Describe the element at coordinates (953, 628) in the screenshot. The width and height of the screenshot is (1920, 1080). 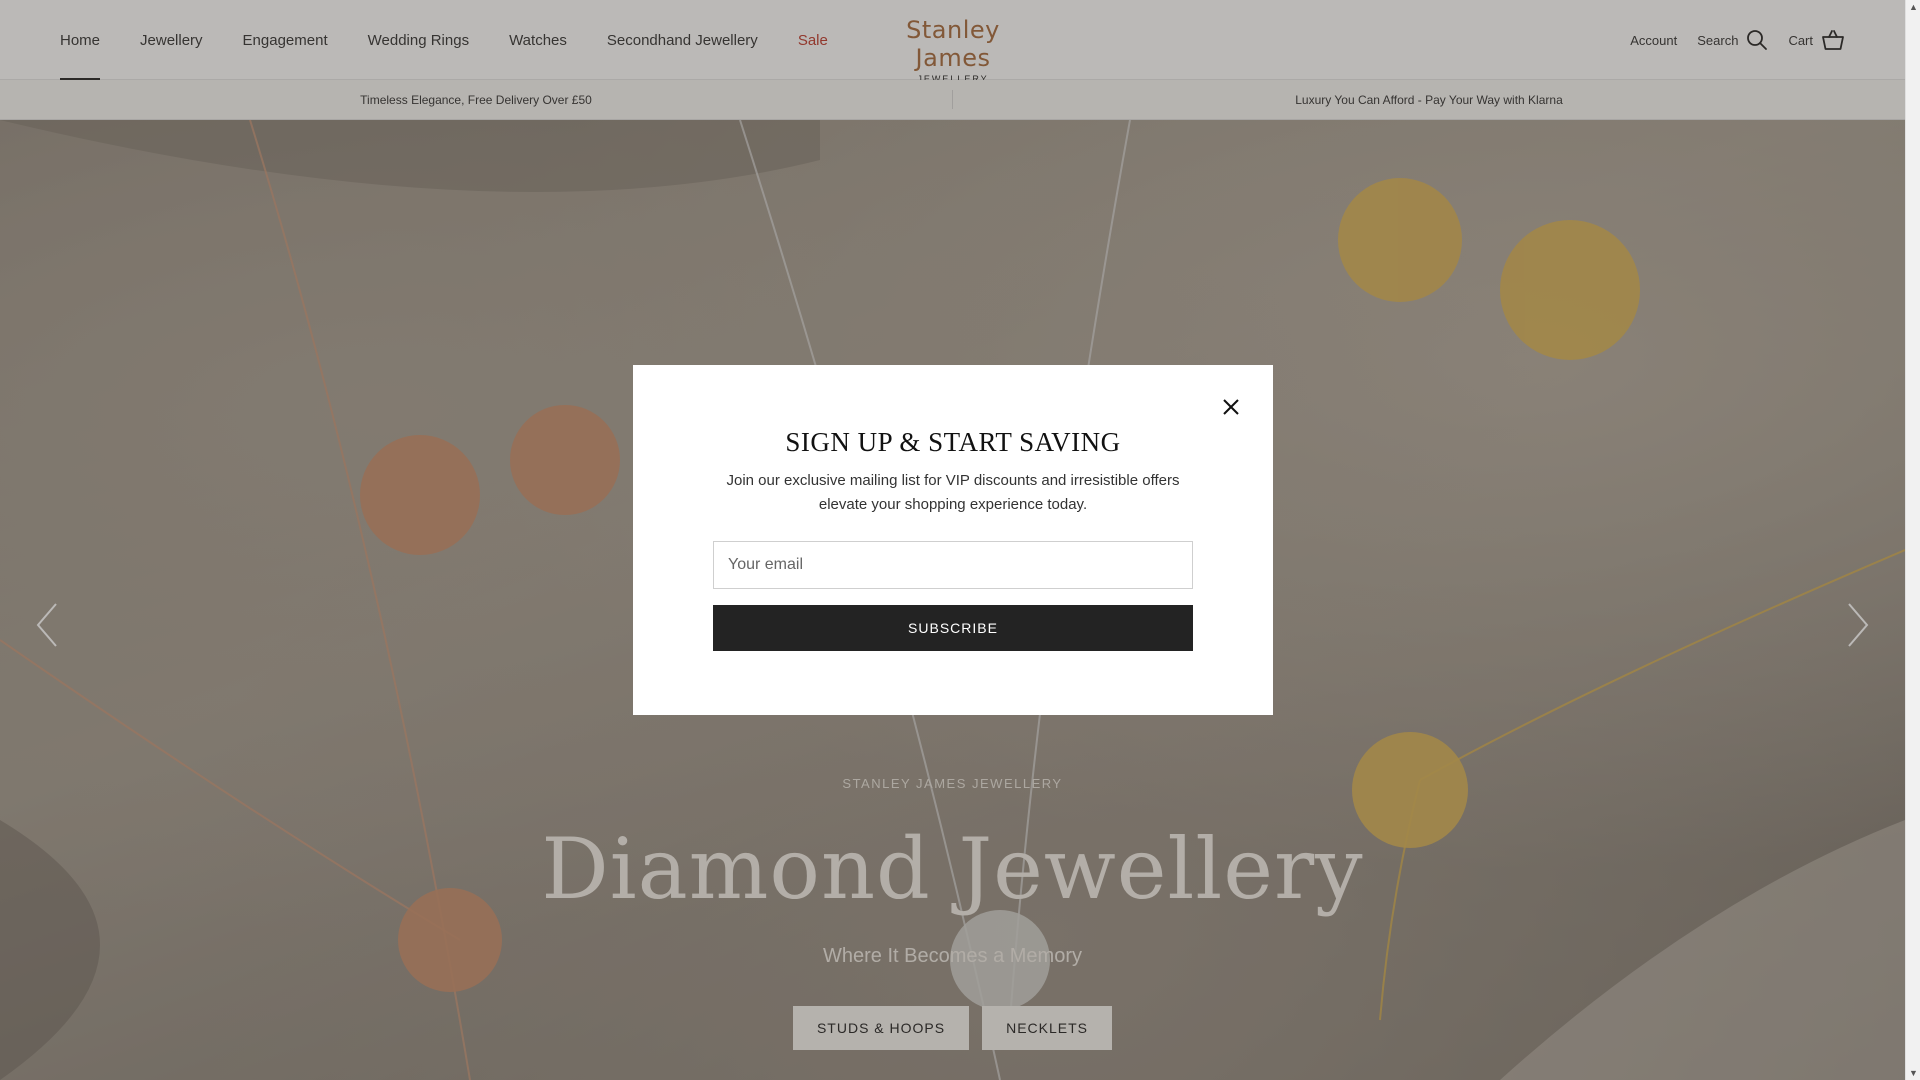
I see `subscribe-button: SUBSCRIBE` at that location.